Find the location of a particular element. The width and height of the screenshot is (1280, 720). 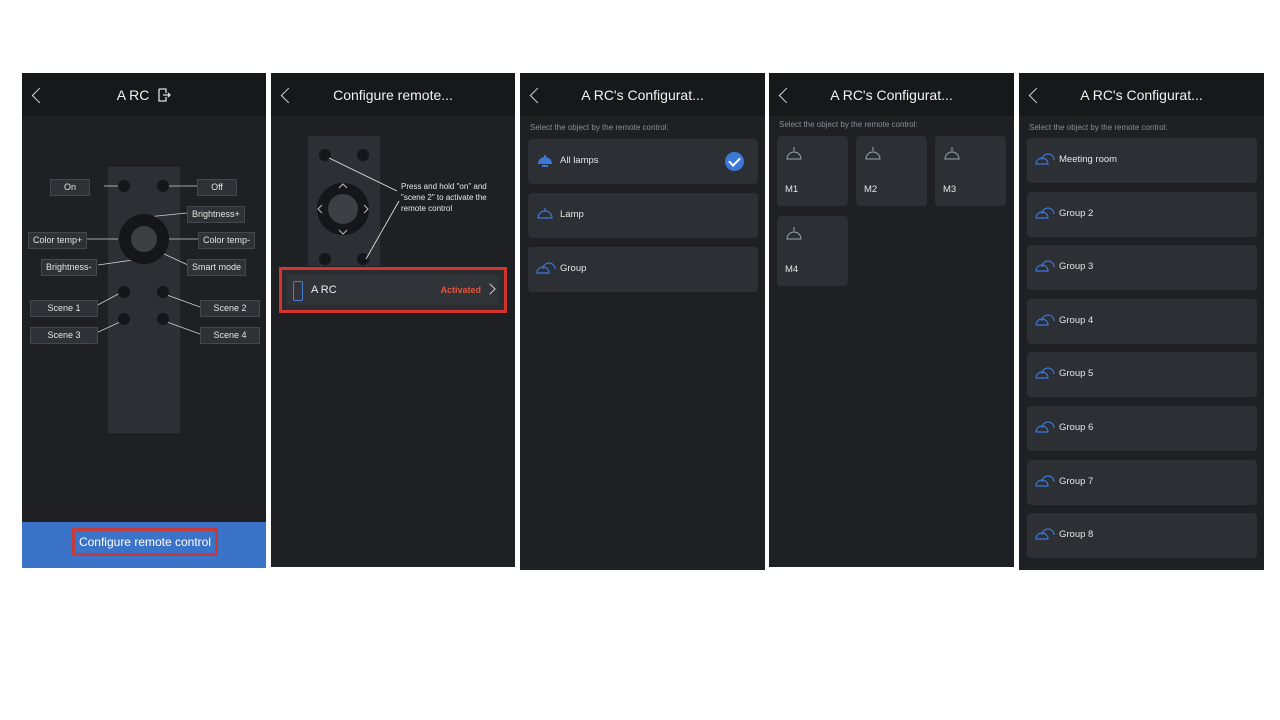

list-item-label: Lamp is located at coordinates (572, 214).